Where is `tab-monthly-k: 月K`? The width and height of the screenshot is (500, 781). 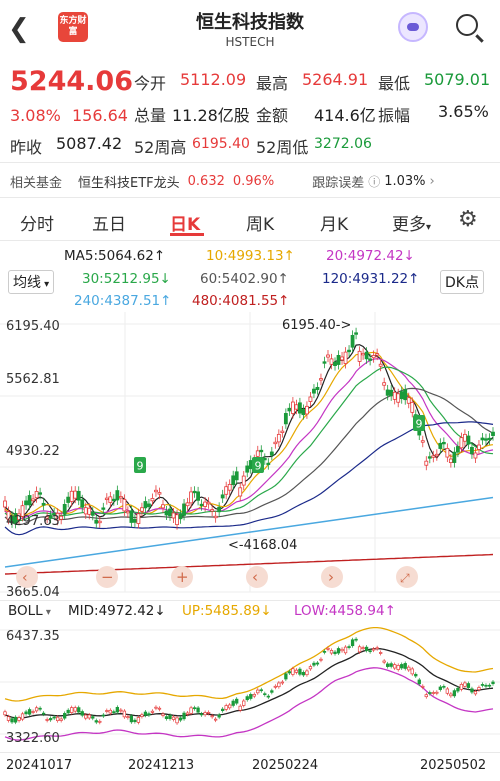
tab-monthly-k: 月K is located at coordinates (334, 222).